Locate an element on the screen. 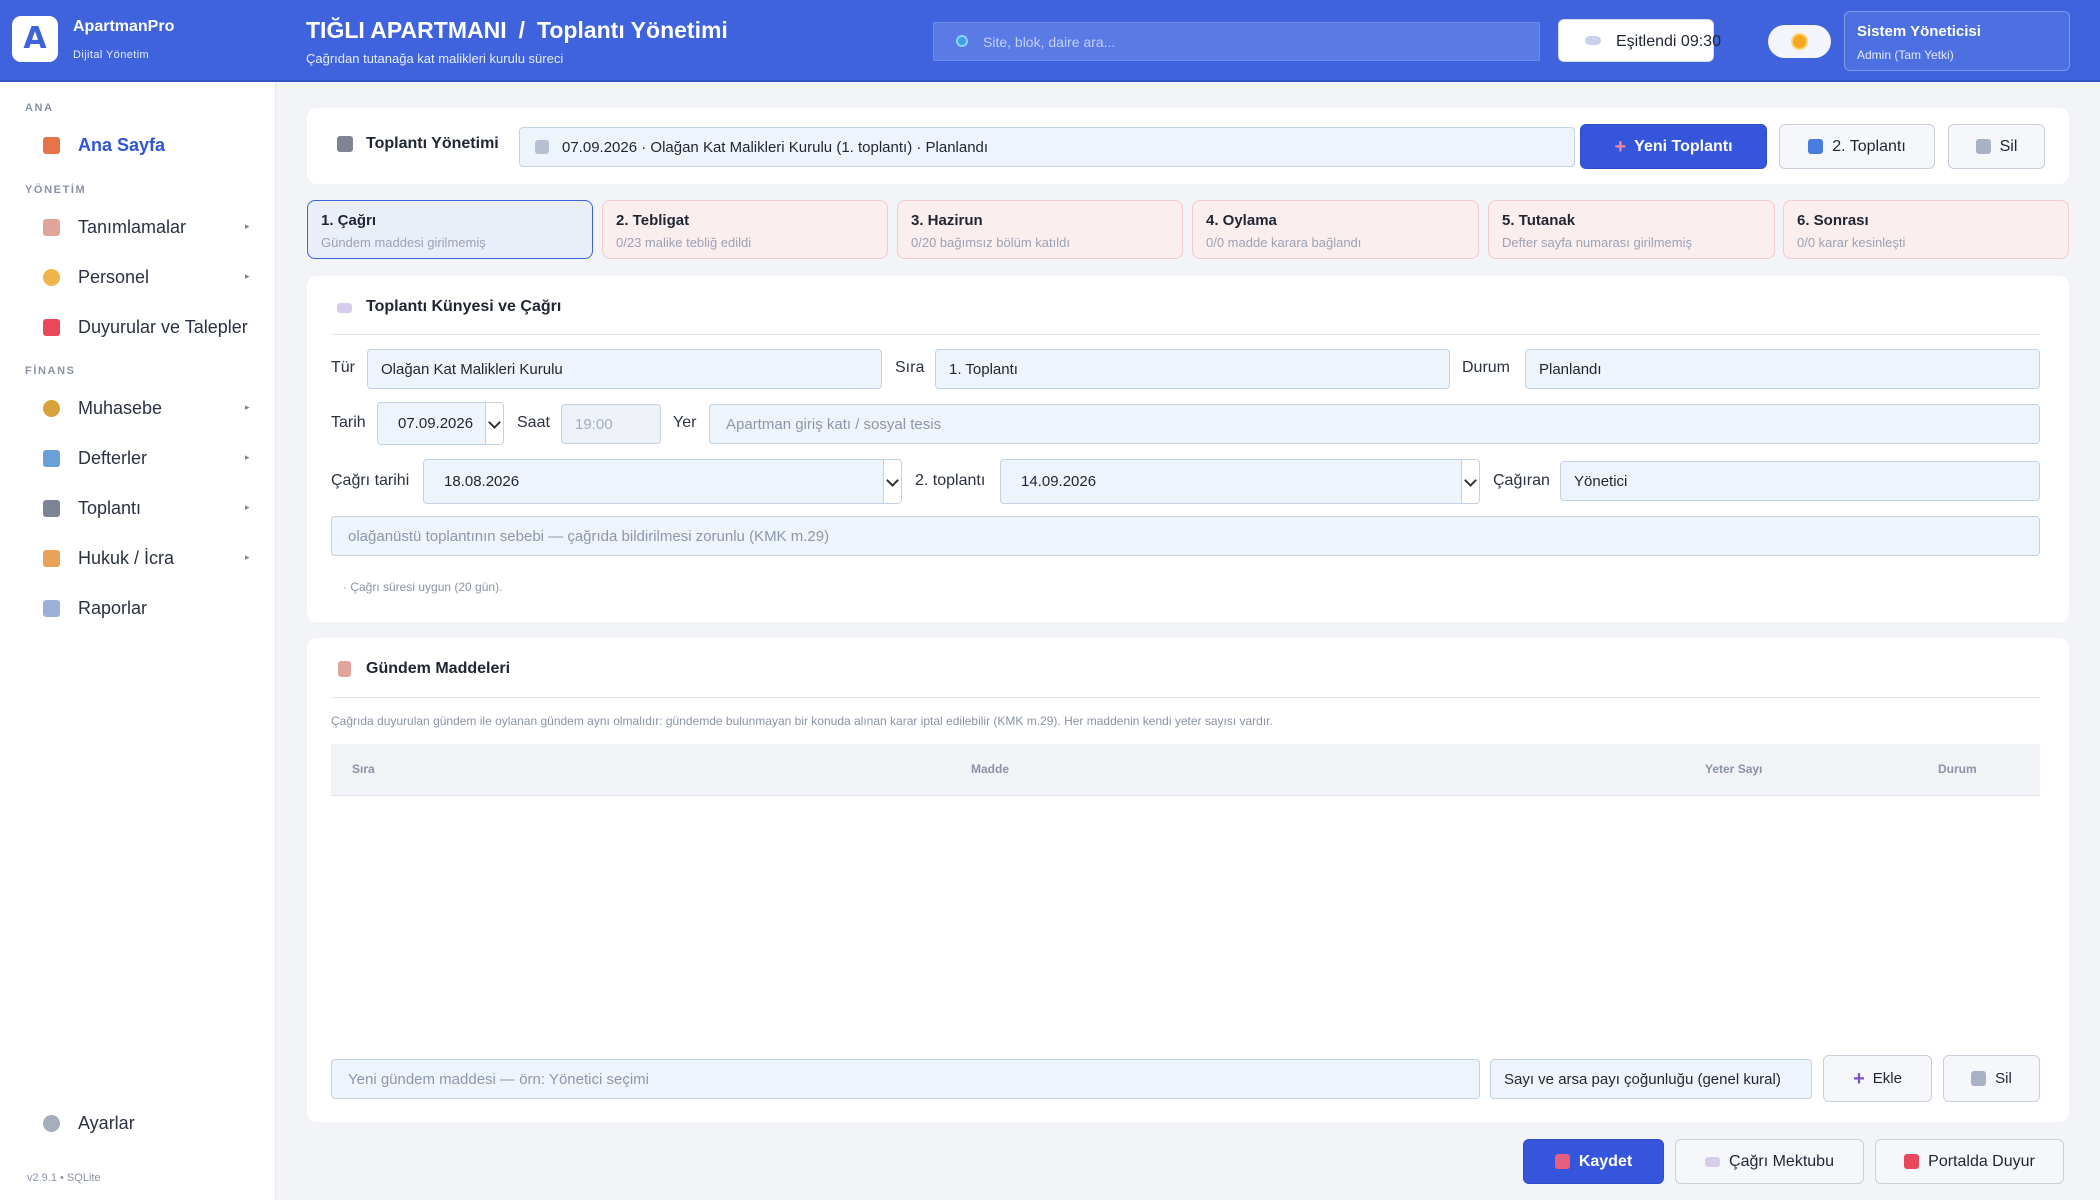  sidebar-item-raporlar: Raporlar is located at coordinates (138, 609).